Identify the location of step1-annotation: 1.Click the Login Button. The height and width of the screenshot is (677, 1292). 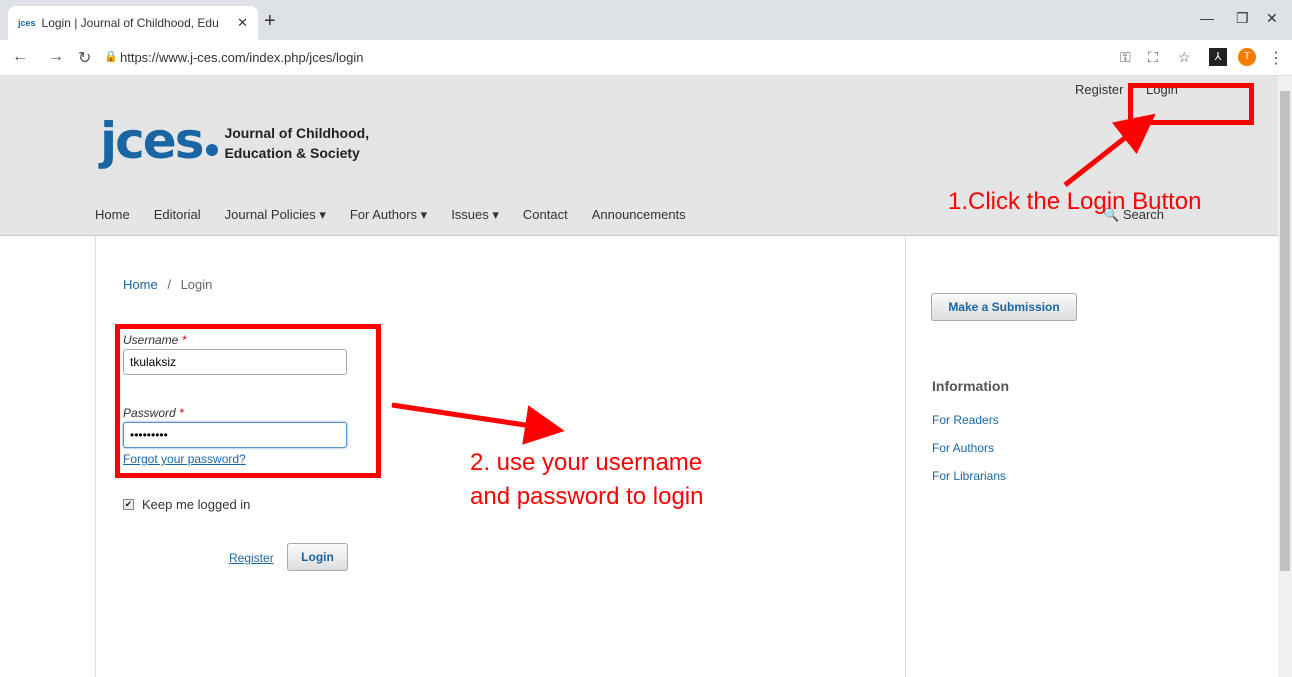
(1075, 201).